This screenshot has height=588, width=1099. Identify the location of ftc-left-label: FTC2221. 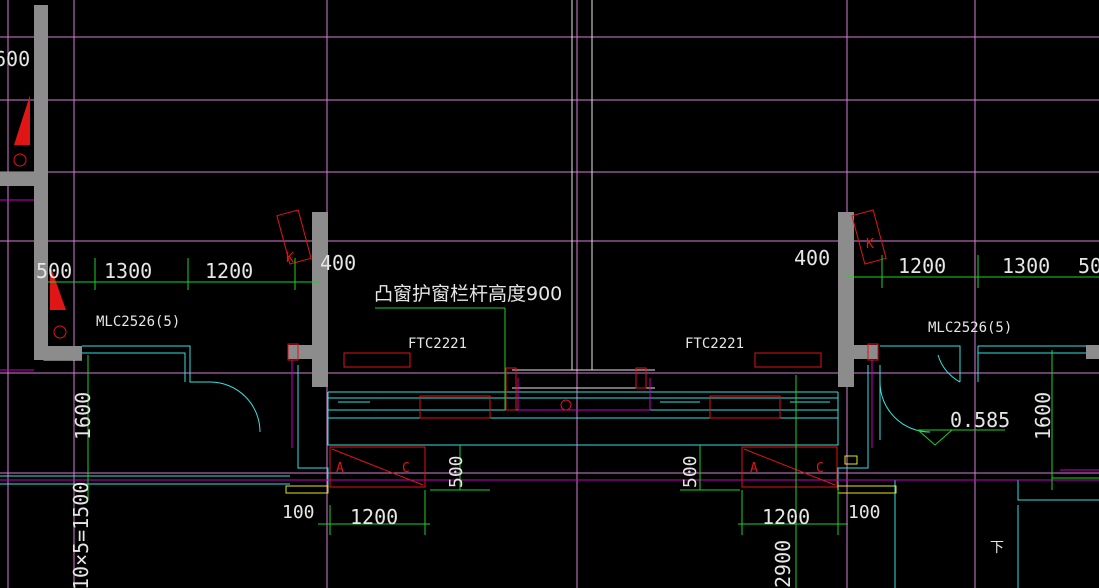
(437, 344).